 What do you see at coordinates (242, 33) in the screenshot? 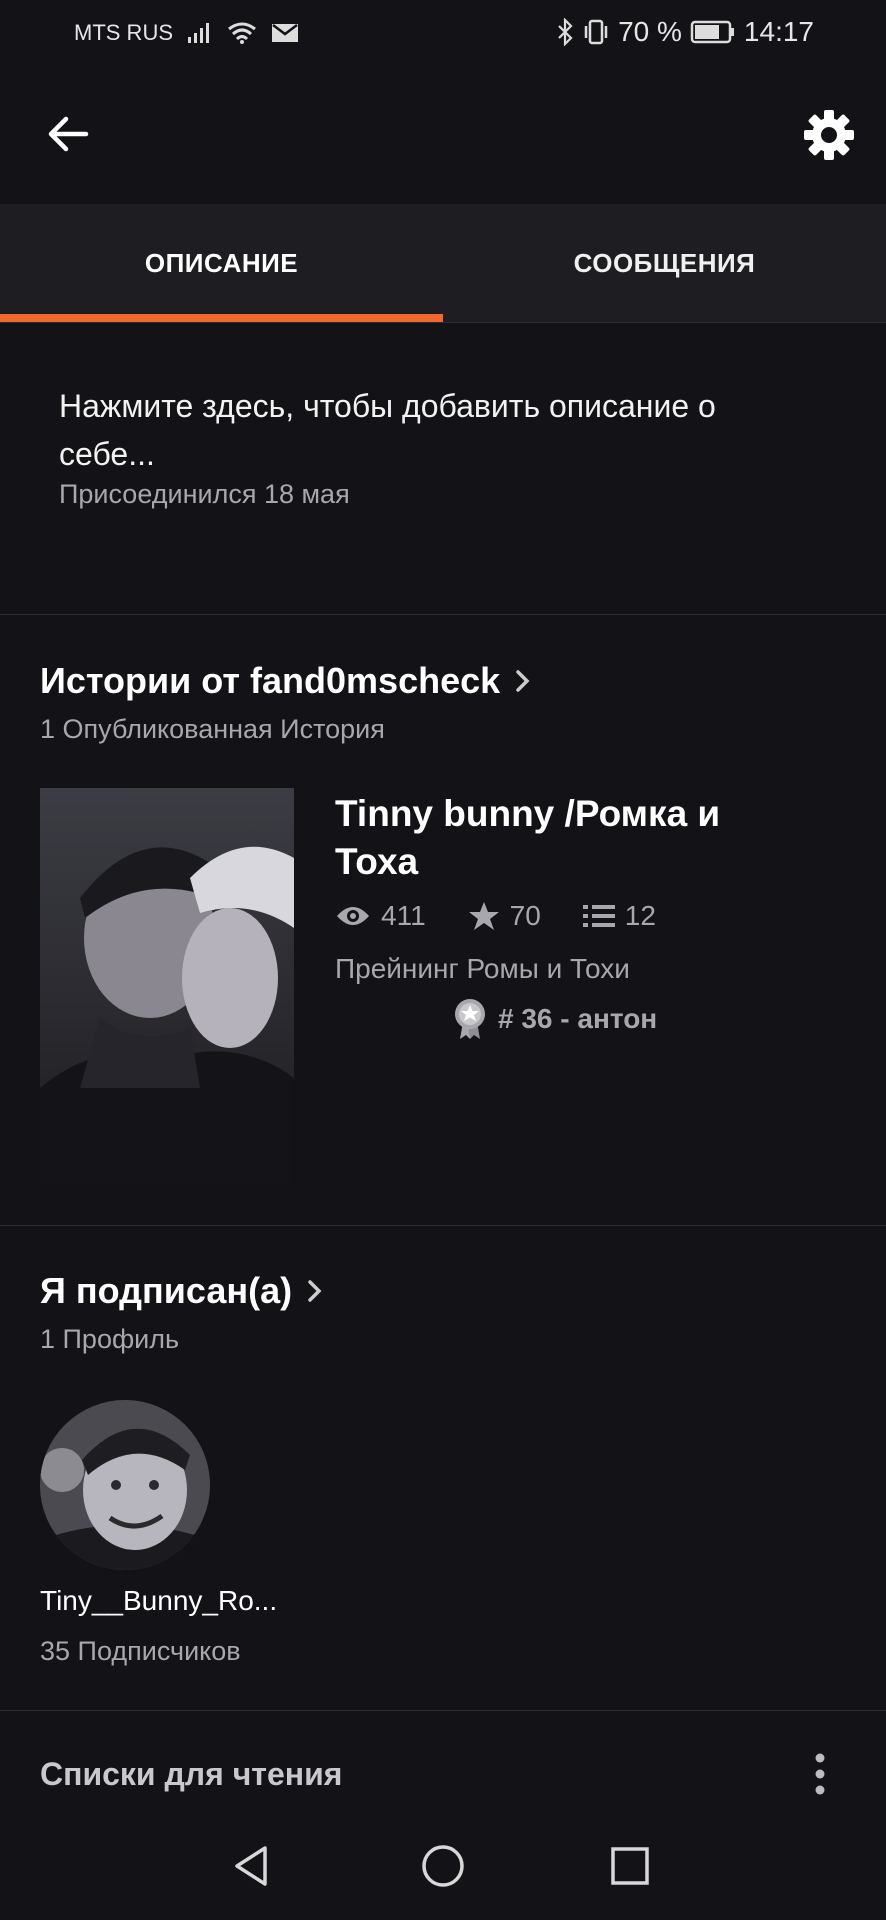
I see `wifi-icon` at bounding box center [242, 33].